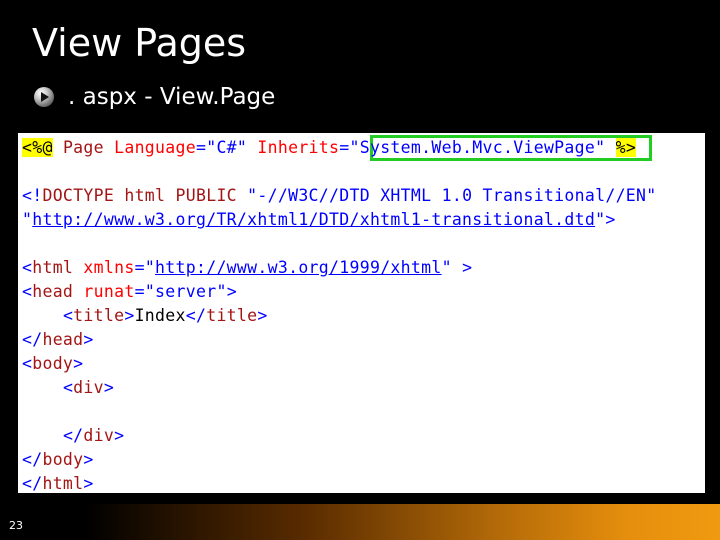 The height and width of the screenshot is (540, 720). I want to click on code-line-head-close: </head>, so click(58, 340).